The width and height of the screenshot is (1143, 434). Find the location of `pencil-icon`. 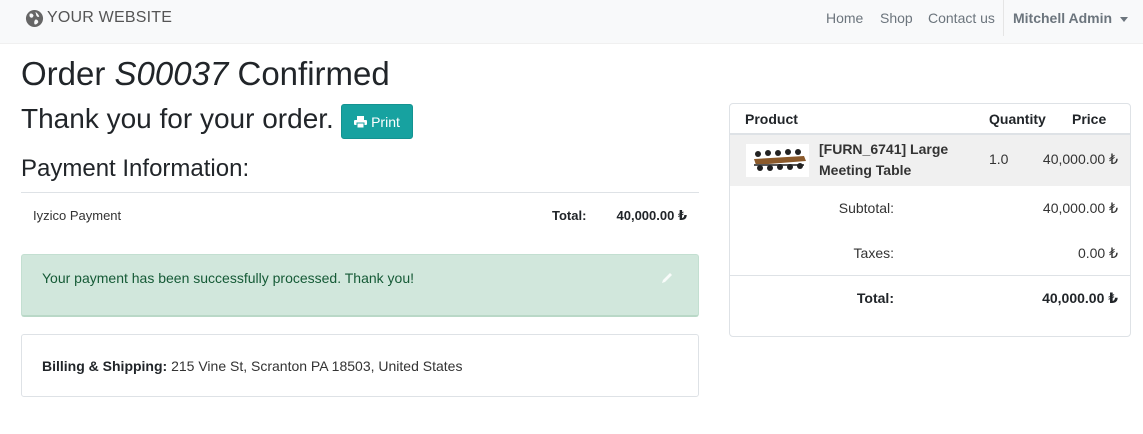

pencil-icon is located at coordinates (667, 278).